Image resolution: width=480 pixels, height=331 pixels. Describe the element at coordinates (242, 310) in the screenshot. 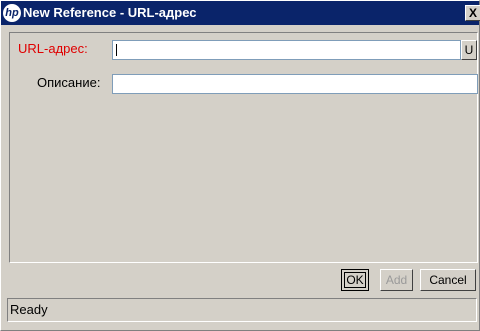

I see `status-bar: Ready` at that location.